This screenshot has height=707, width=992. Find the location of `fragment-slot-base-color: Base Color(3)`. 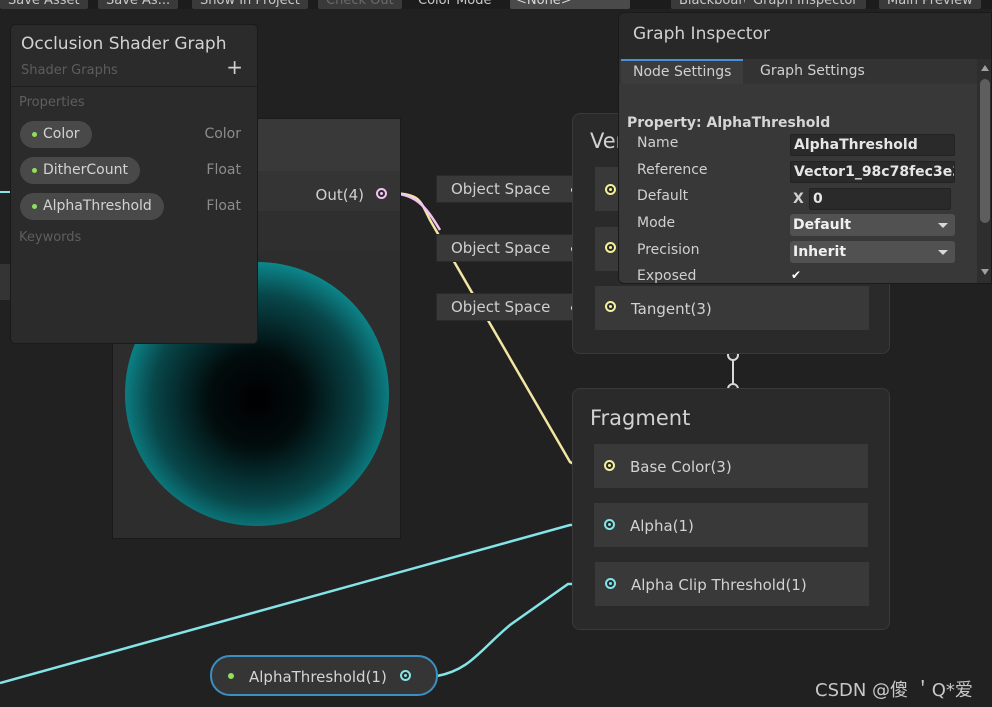

fragment-slot-base-color: Base Color(3) is located at coordinates (731, 466).